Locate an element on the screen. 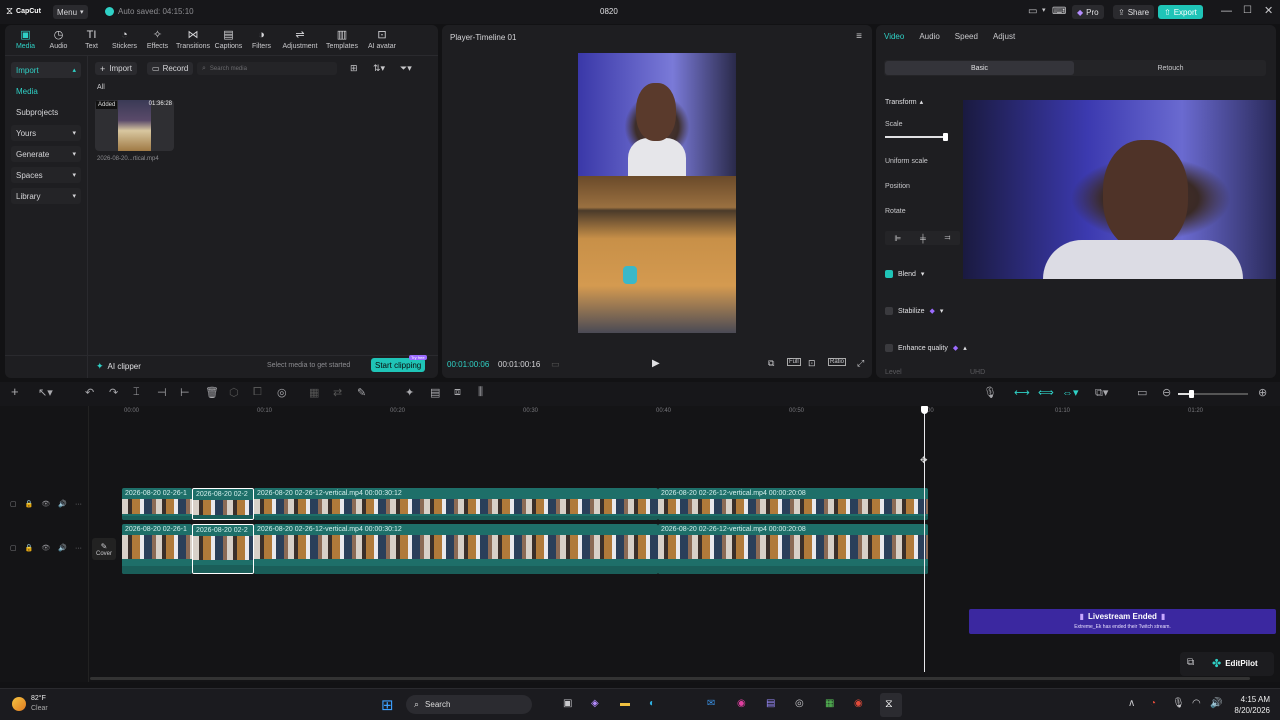  tool-stickers: ◔ Stickers is located at coordinates (124, 39).